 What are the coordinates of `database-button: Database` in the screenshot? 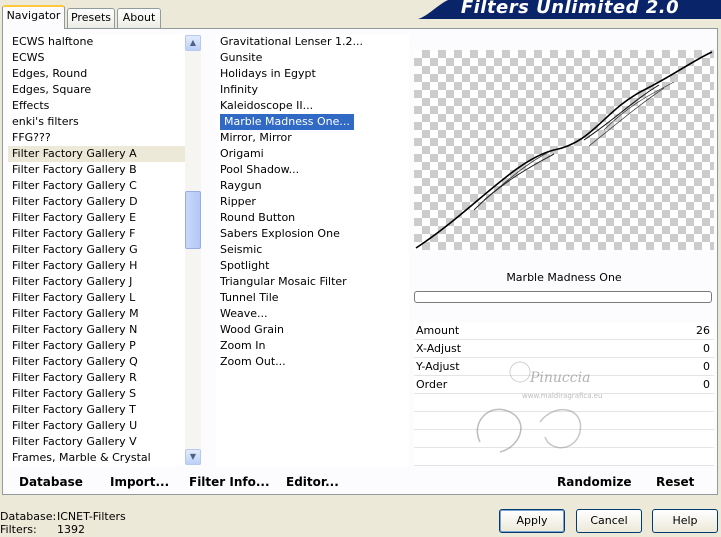 It's located at (51, 482).